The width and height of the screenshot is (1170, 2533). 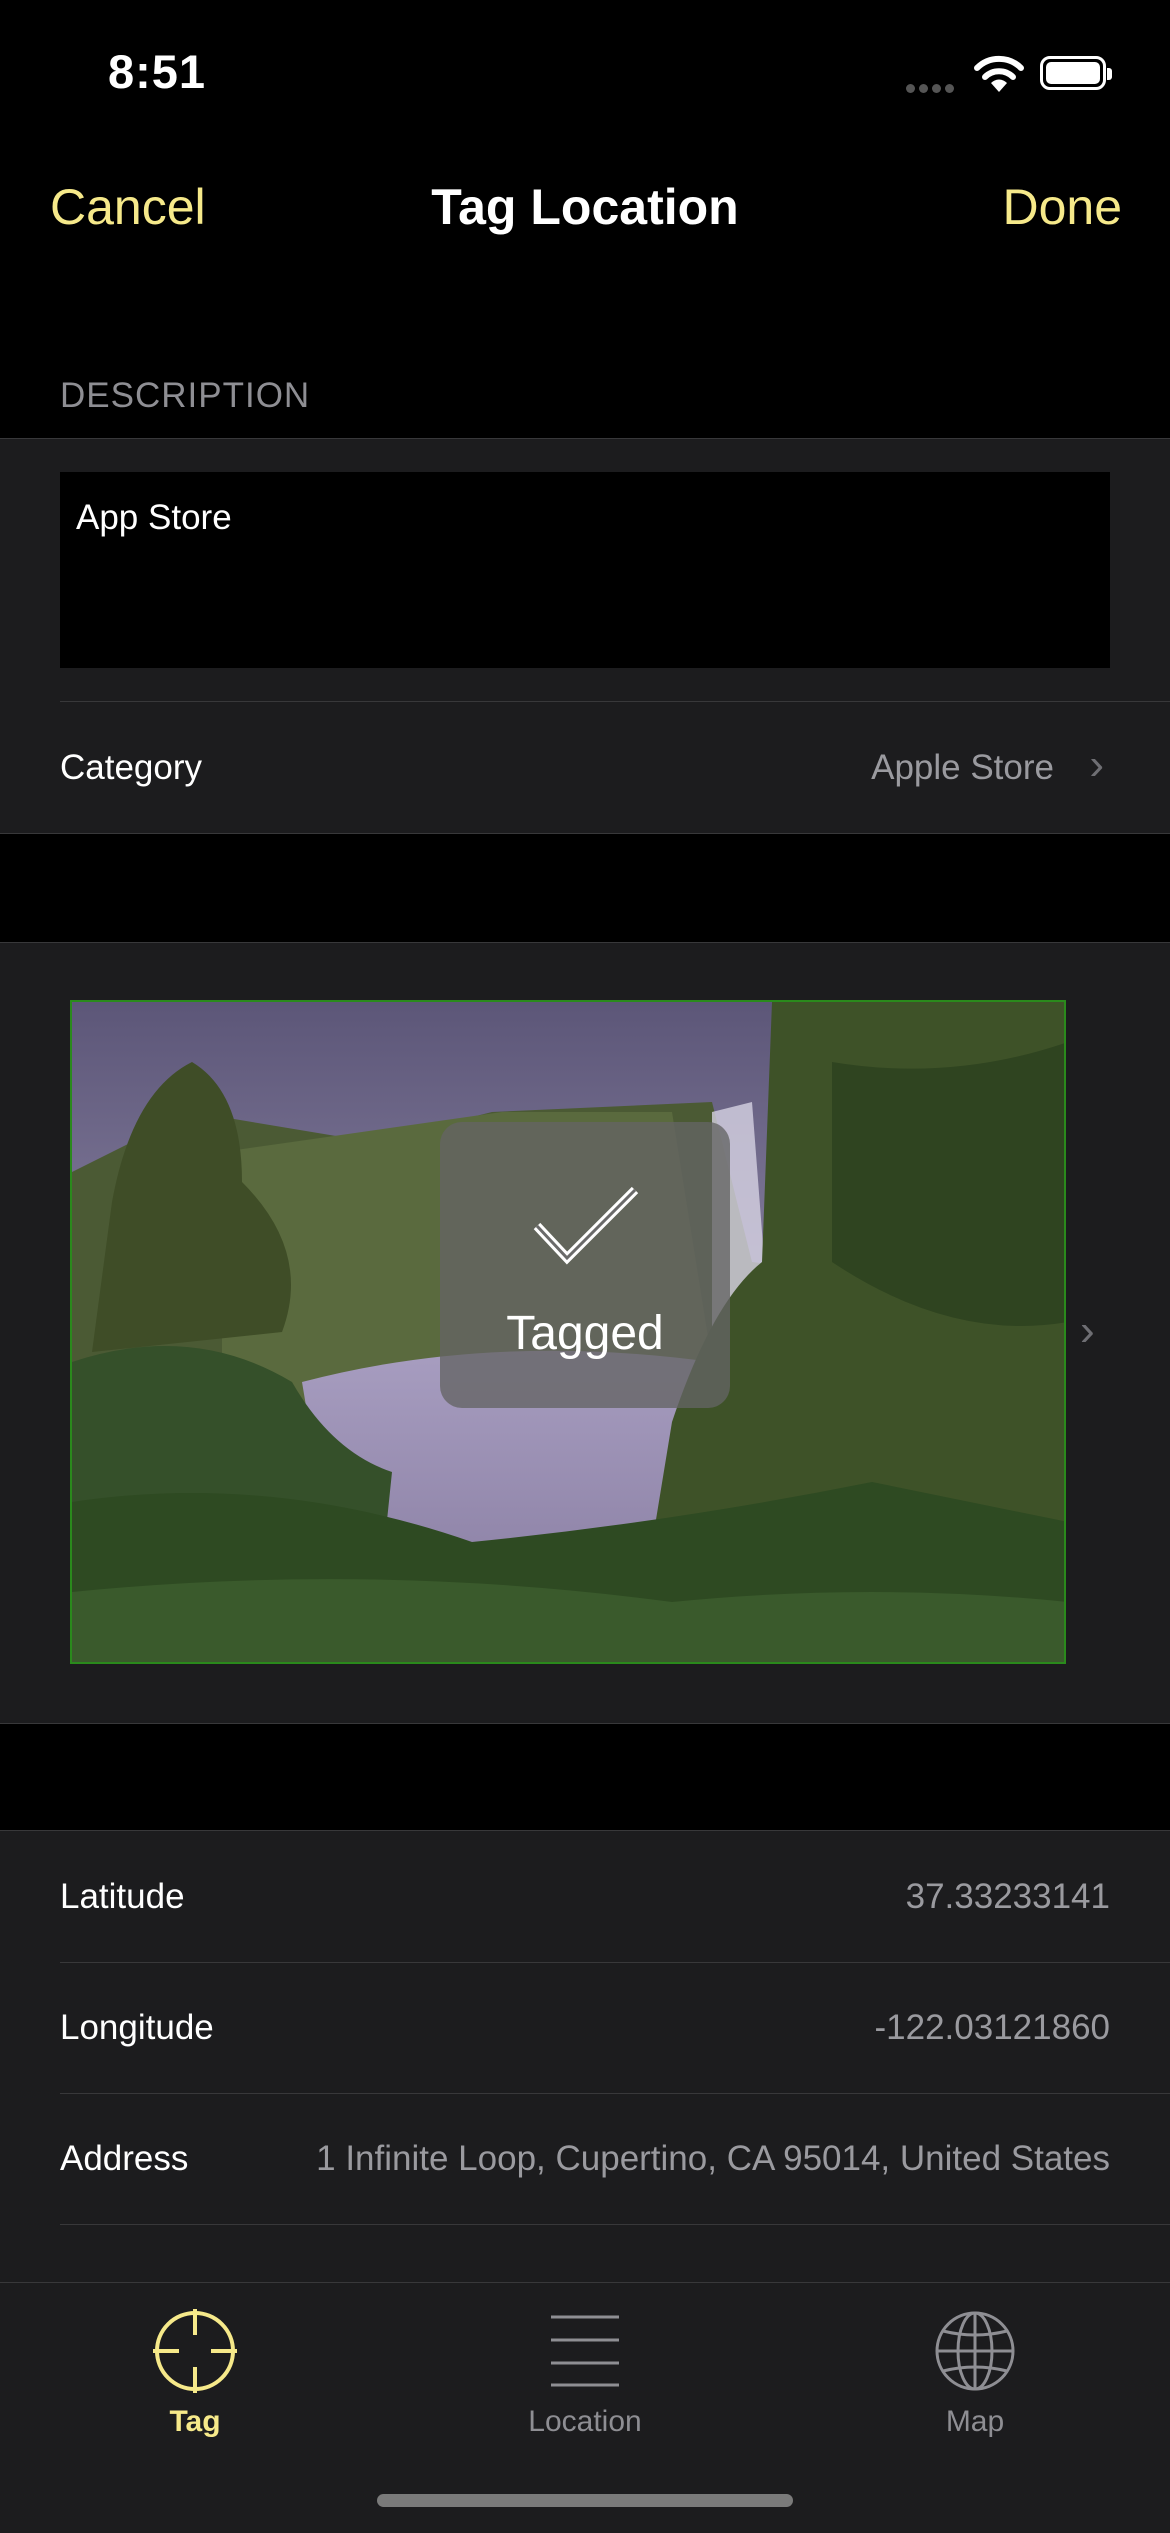 I want to click on photo-chevron-right-icon: ›, so click(x=1087, y=1331).